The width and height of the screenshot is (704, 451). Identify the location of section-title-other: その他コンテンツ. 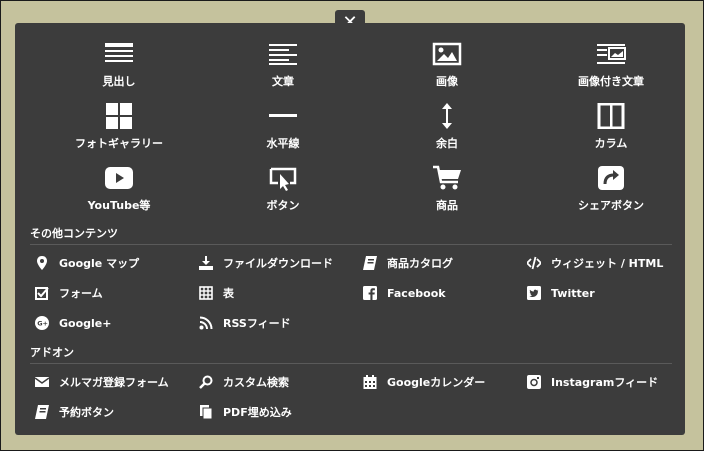
(351, 235).